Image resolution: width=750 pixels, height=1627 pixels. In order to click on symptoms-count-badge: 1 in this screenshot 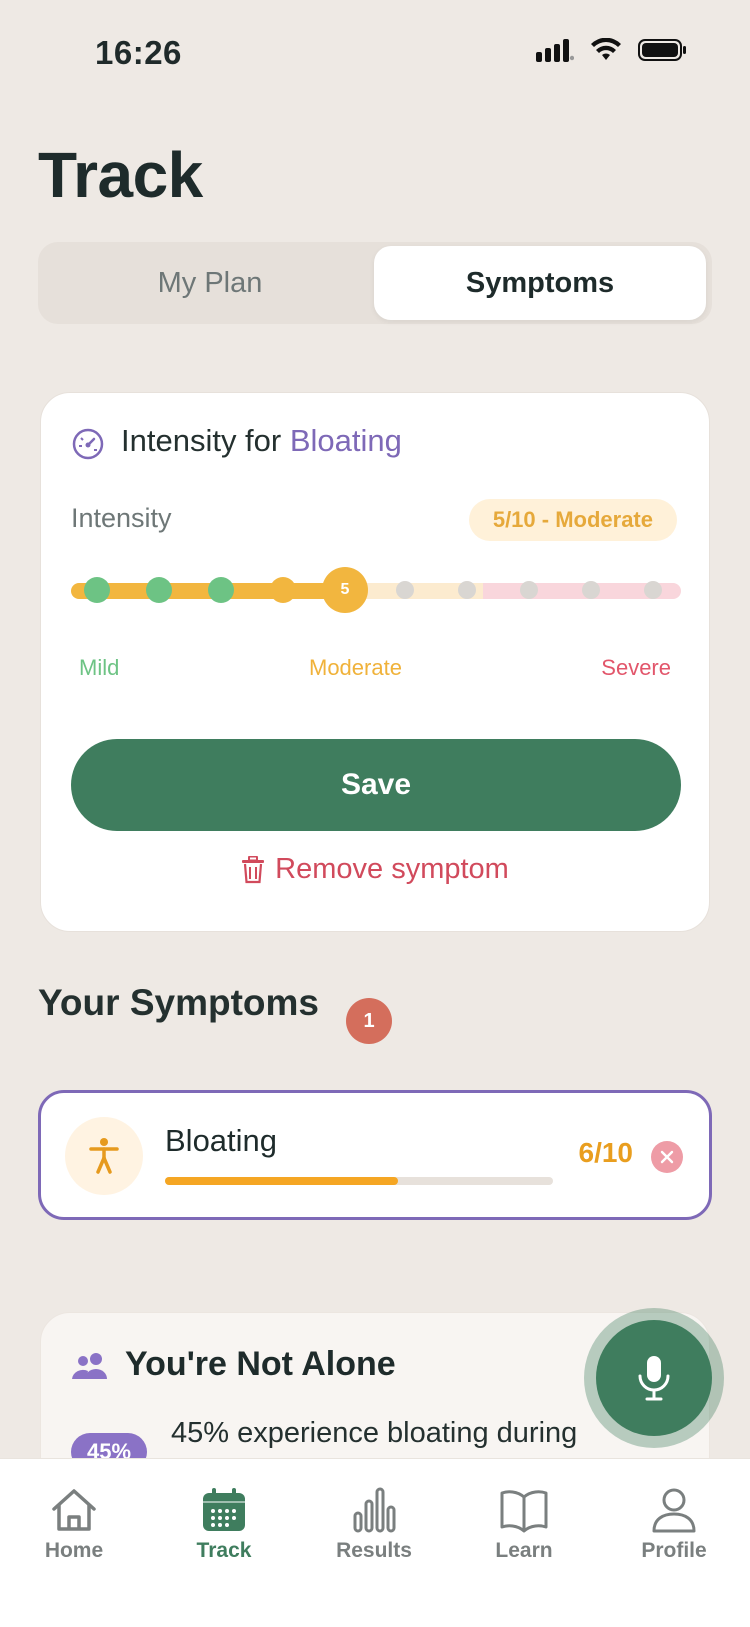, I will do `click(369, 1021)`.